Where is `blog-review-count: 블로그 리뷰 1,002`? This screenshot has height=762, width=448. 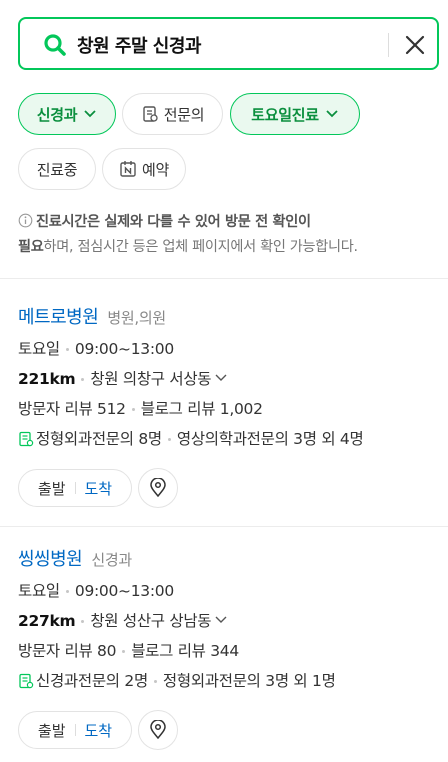 blog-review-count: 블로그 리뷰 1,002 is located at coordinates (202, 409).